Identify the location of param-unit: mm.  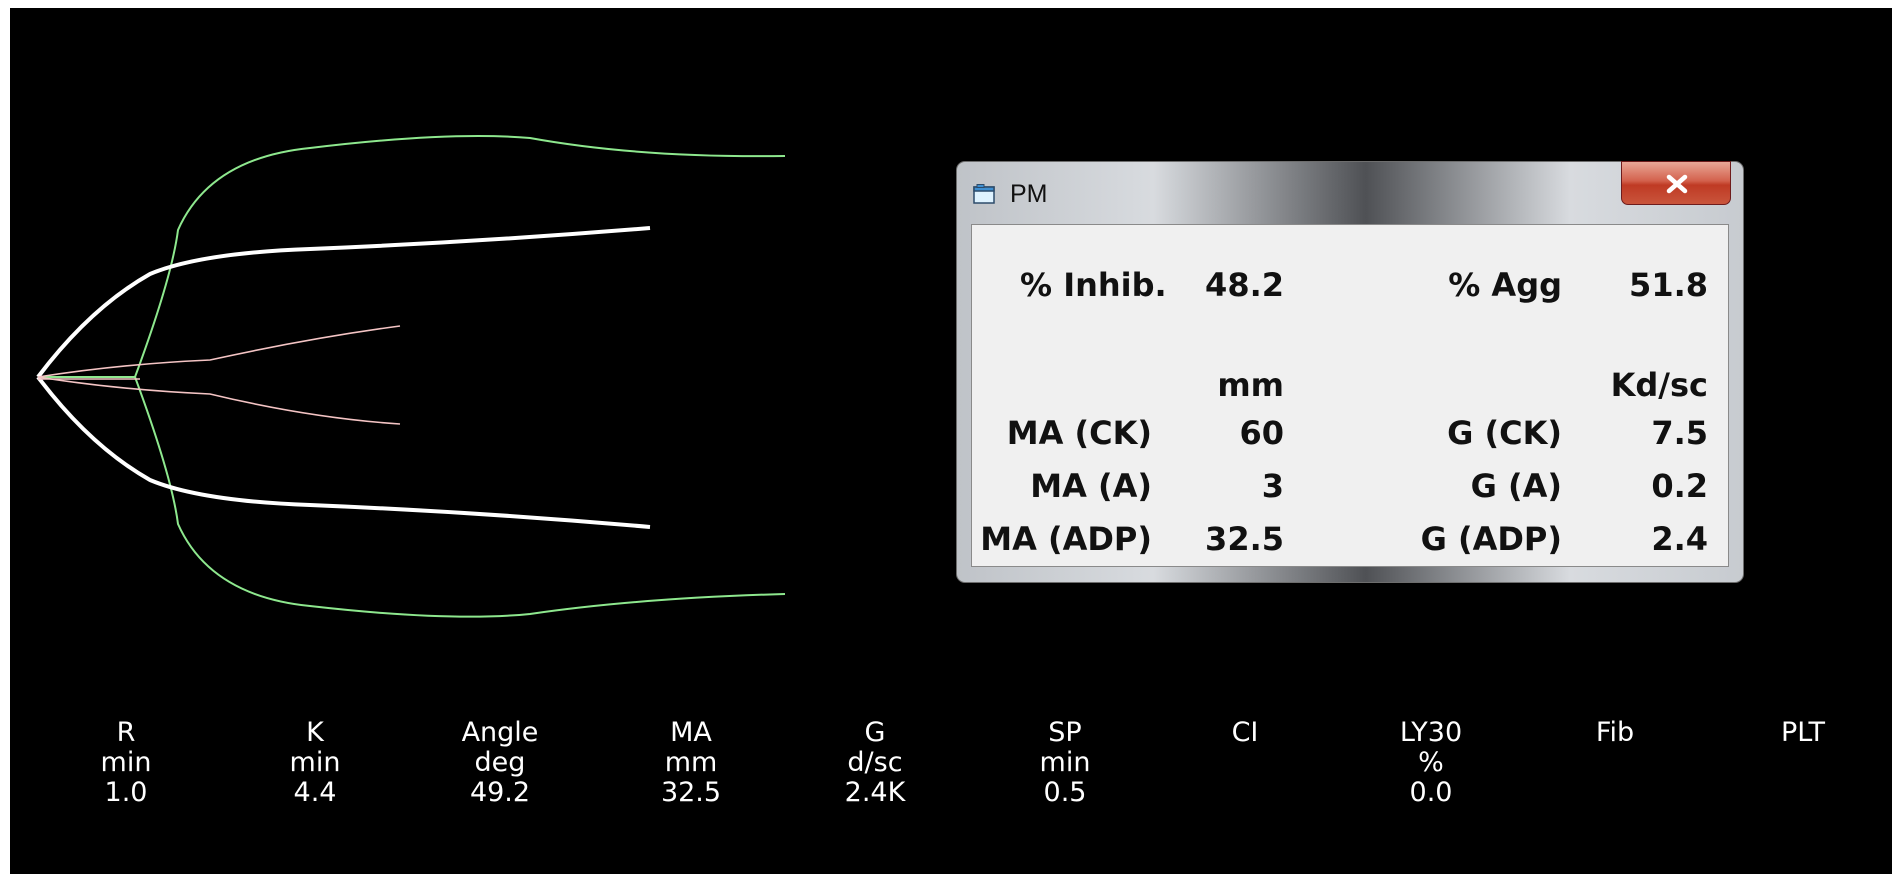
(691, 762).